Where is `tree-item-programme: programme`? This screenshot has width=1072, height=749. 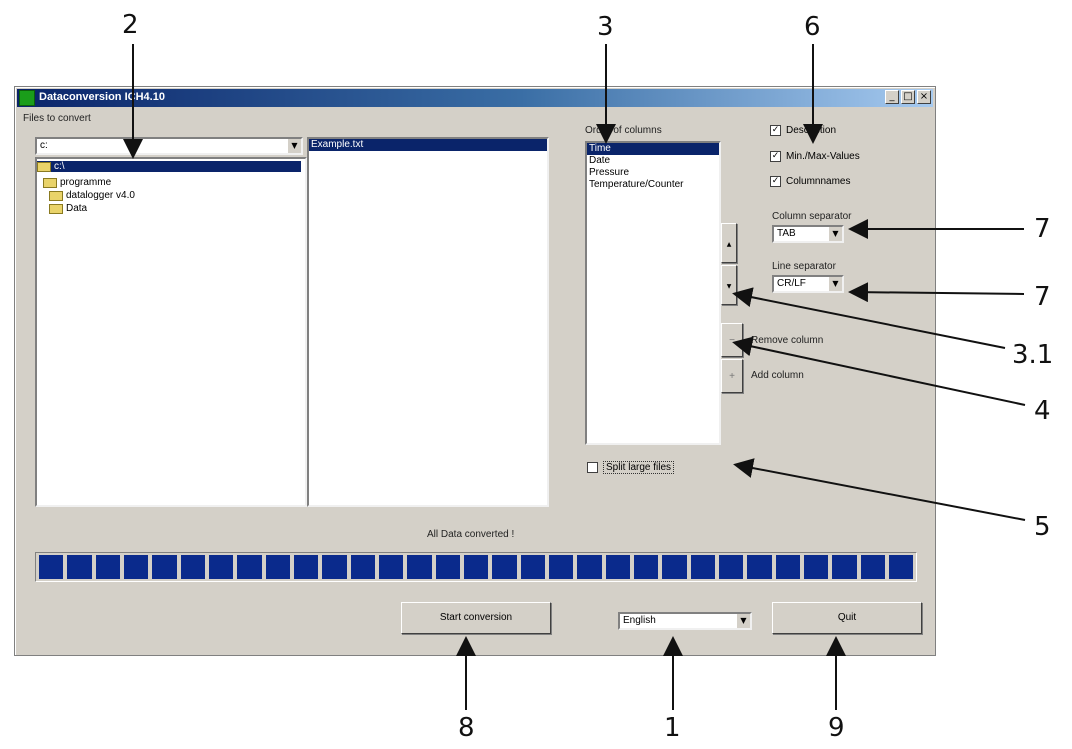
tree-item-programme: programme is located at coordinates (77, 182).